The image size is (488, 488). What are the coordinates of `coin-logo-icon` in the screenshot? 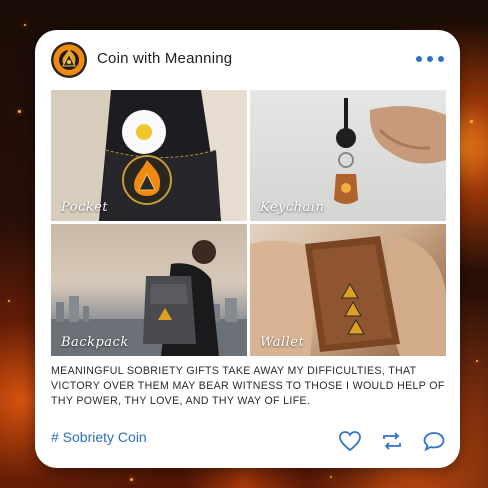 It's located at (69, 58).